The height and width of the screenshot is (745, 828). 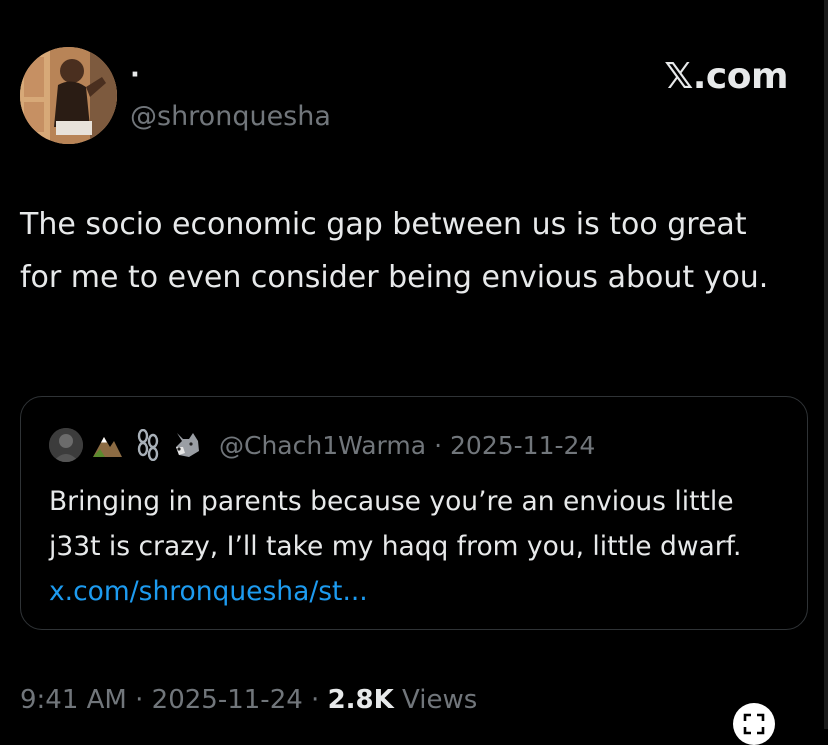 I want to click on quoted-author-handle: @Chach1Warma, so click(x=322, y=445).